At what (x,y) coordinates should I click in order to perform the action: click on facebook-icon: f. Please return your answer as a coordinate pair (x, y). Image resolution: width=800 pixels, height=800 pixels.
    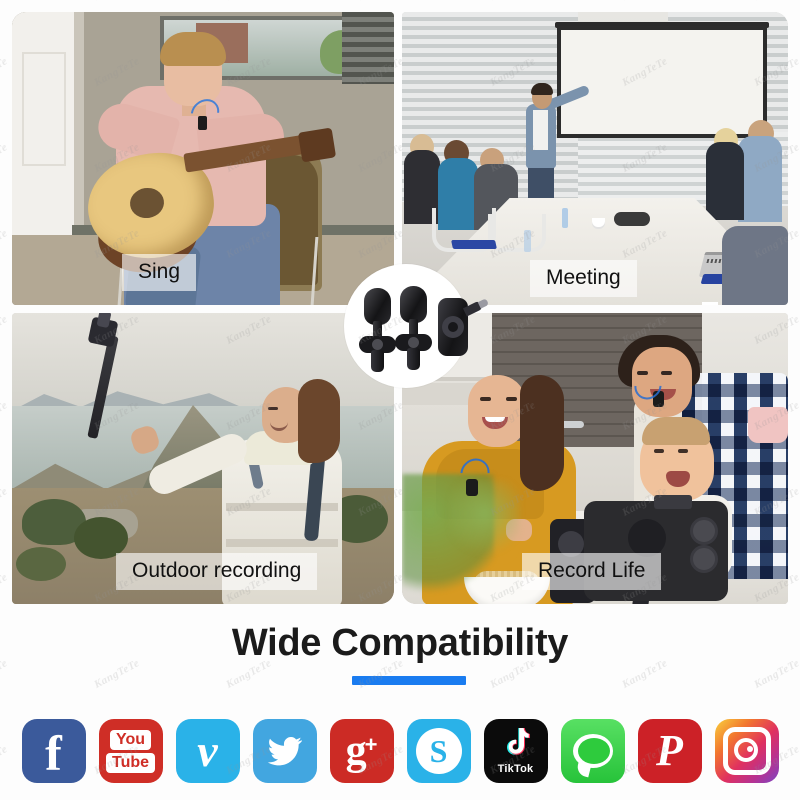
    Looking at the image, I should click on (53, 751).